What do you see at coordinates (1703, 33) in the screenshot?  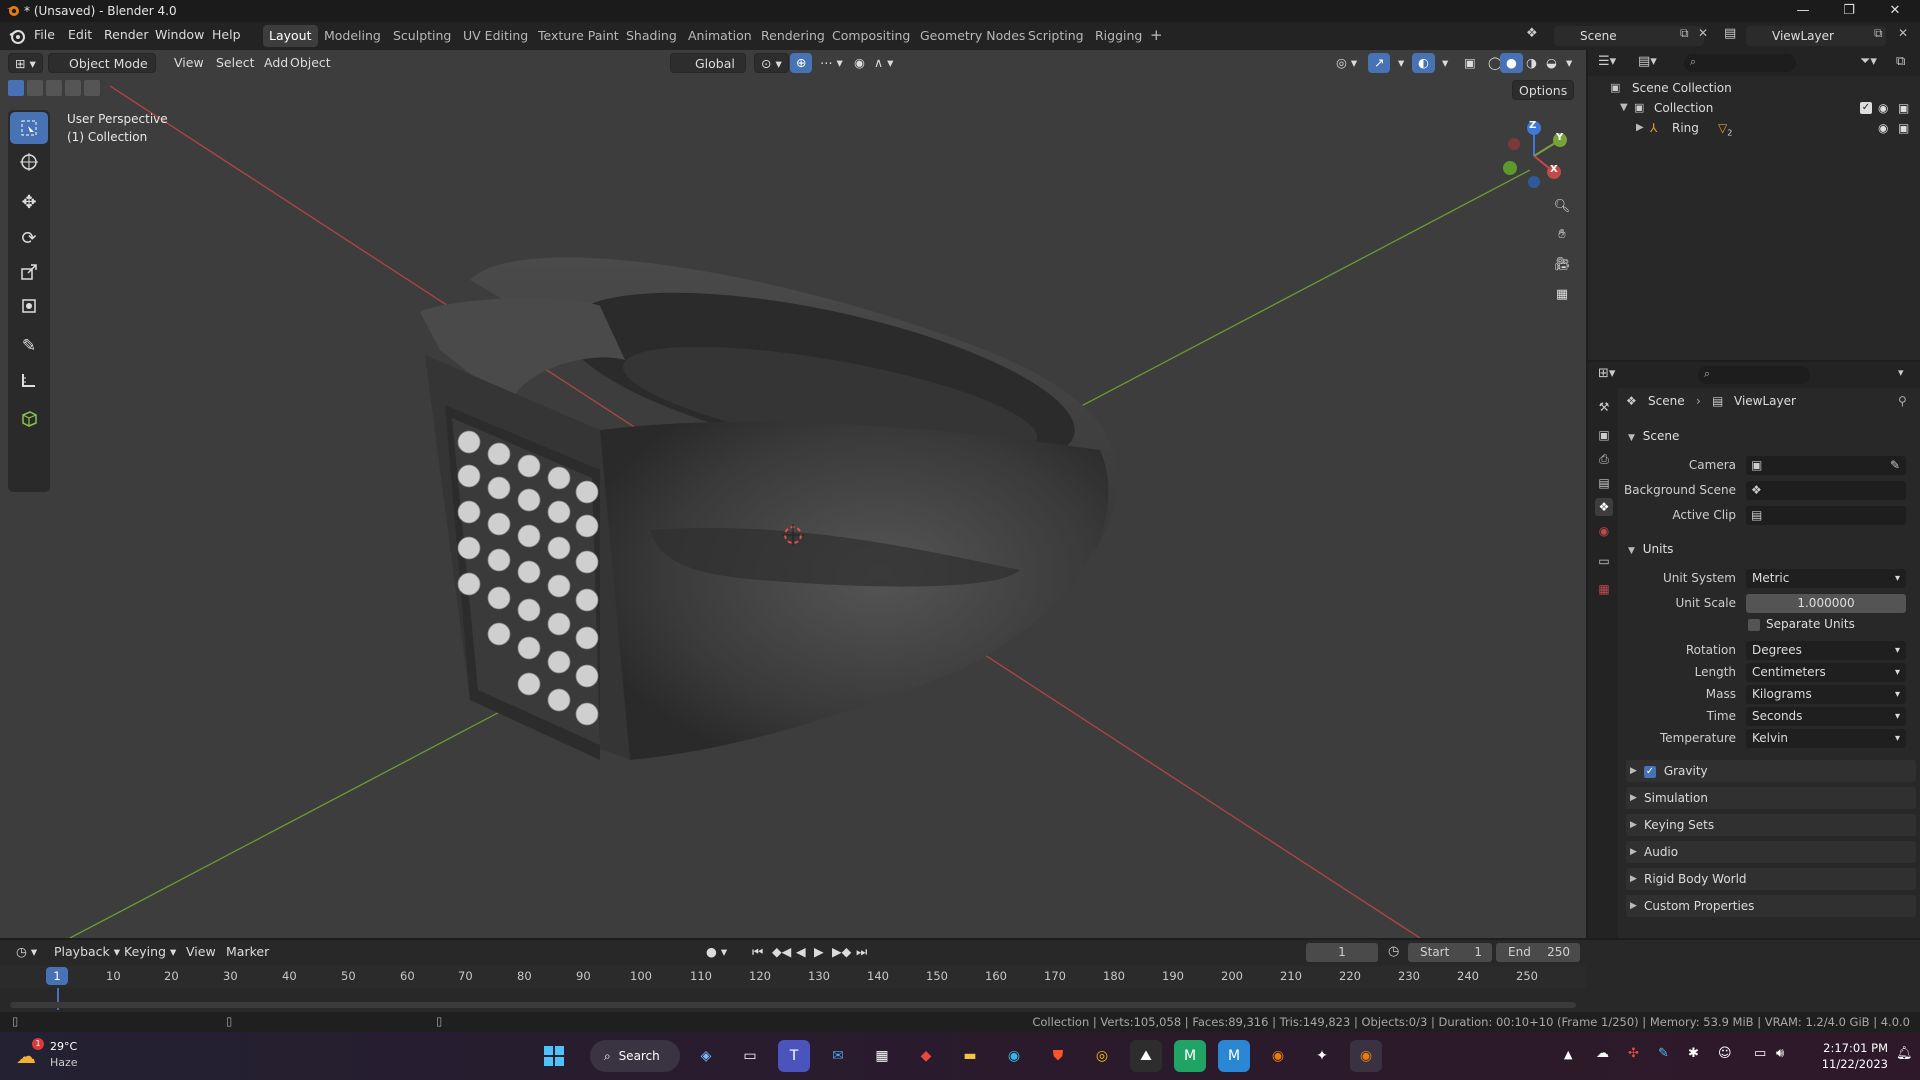 I see `delete-scene-icon: ✕` at bounding box center [1703, 33].